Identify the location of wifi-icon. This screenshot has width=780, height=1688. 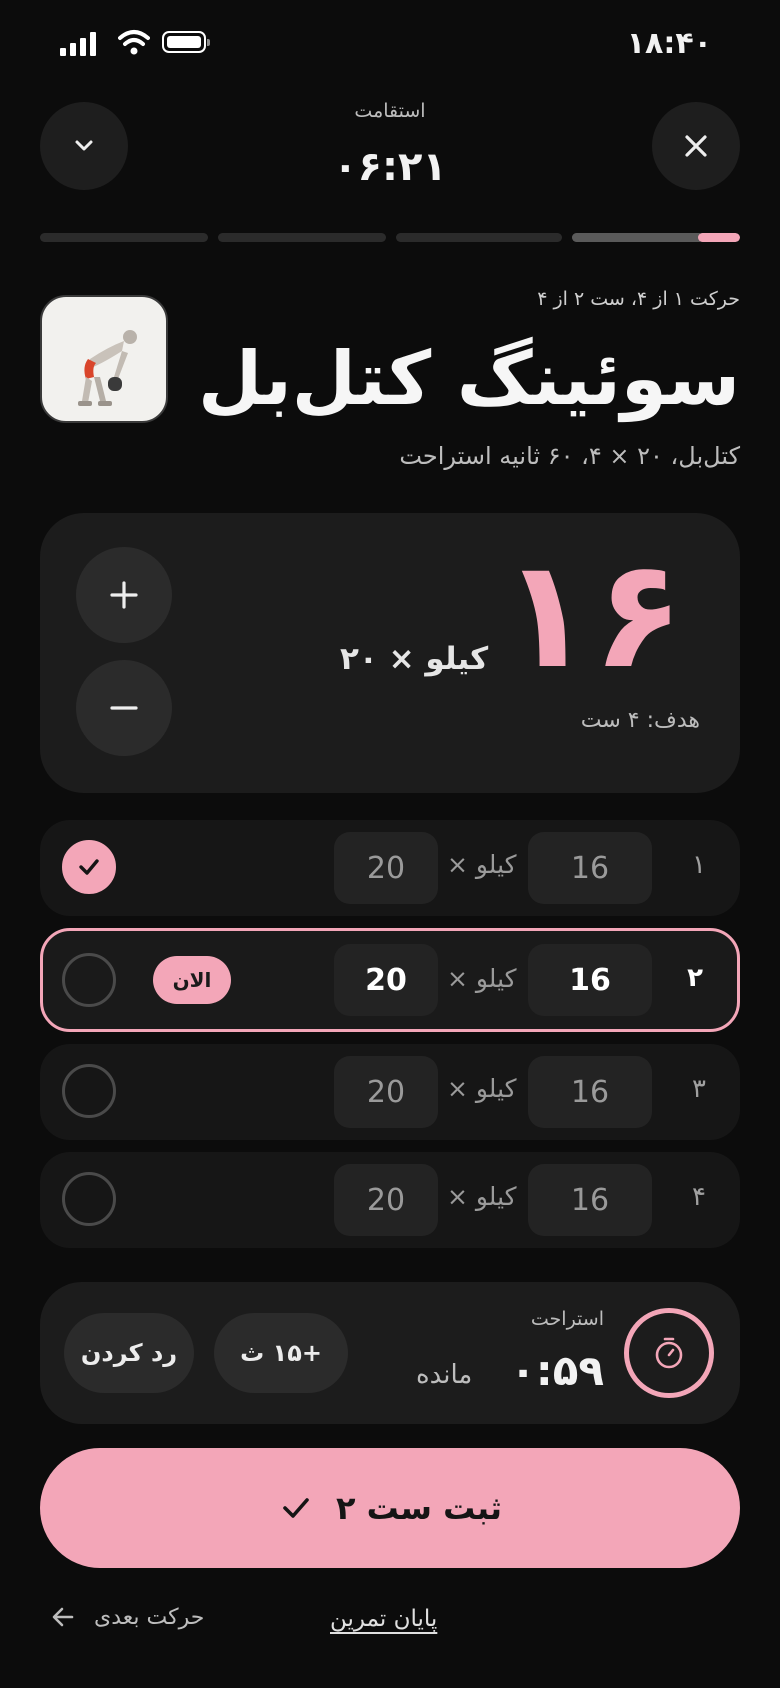
(134, 42).